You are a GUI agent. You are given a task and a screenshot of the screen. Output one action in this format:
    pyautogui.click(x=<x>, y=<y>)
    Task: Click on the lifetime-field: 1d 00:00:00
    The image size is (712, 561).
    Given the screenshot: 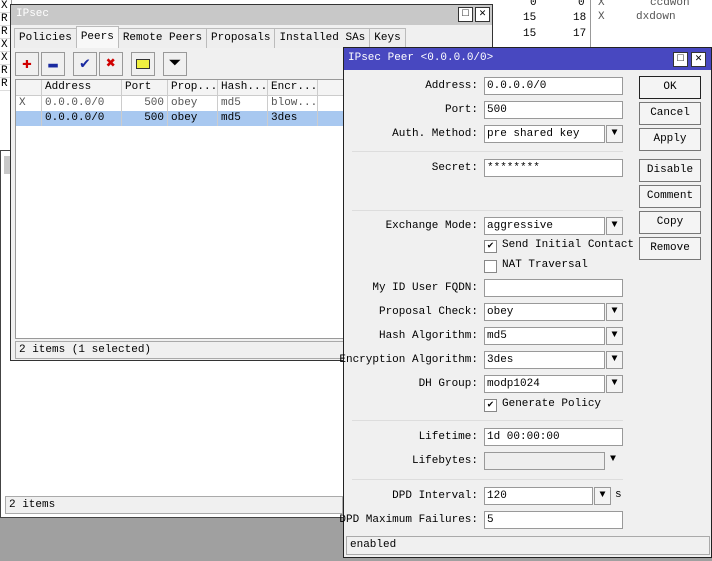 What is the action you would take?
    pyautogui.click(x=553, y=437)
    